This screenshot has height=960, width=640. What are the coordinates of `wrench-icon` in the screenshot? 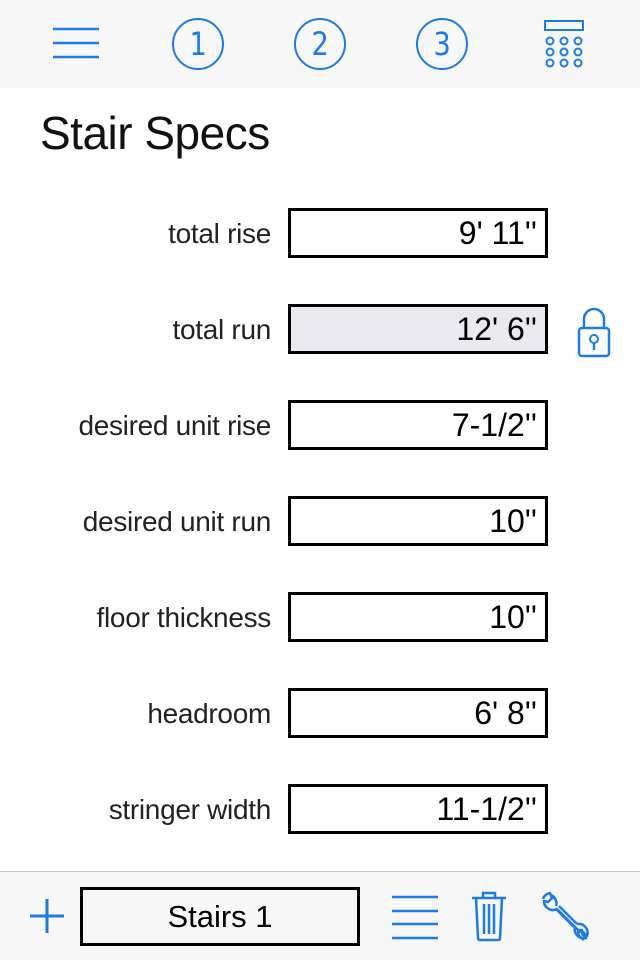 It's located at (565, 916).